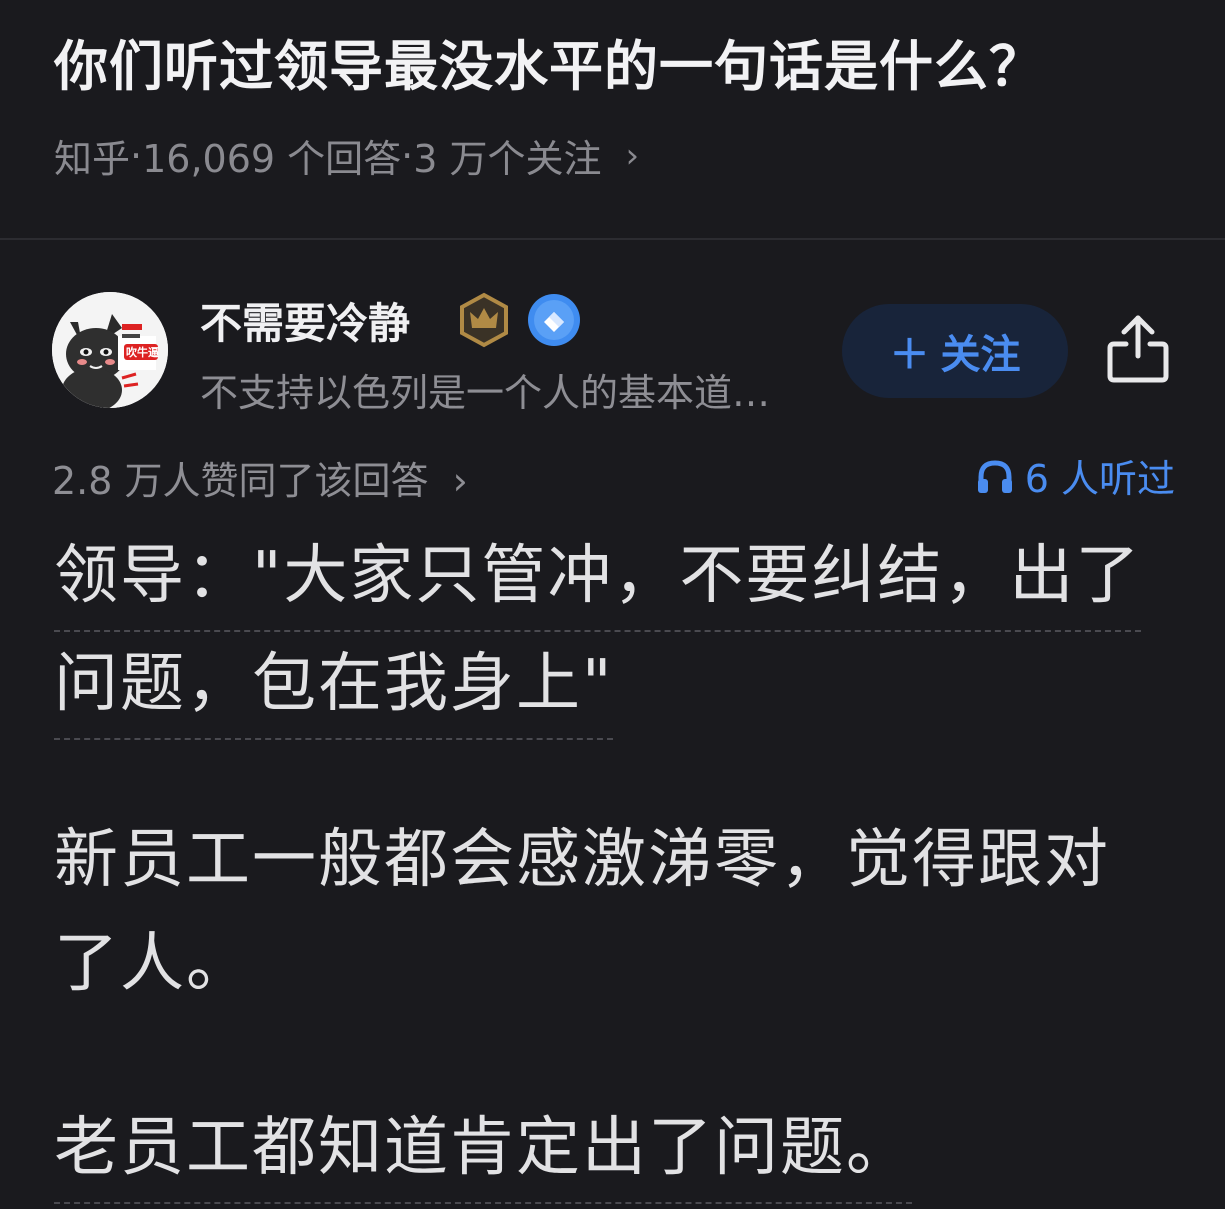 The width and height of the screenshot is (1225, 1209). What do you see at coordinates (1099, 479) in the screenshot?
I see `listen-count-label: 6 人听过` at bounding box center [1099, 479].